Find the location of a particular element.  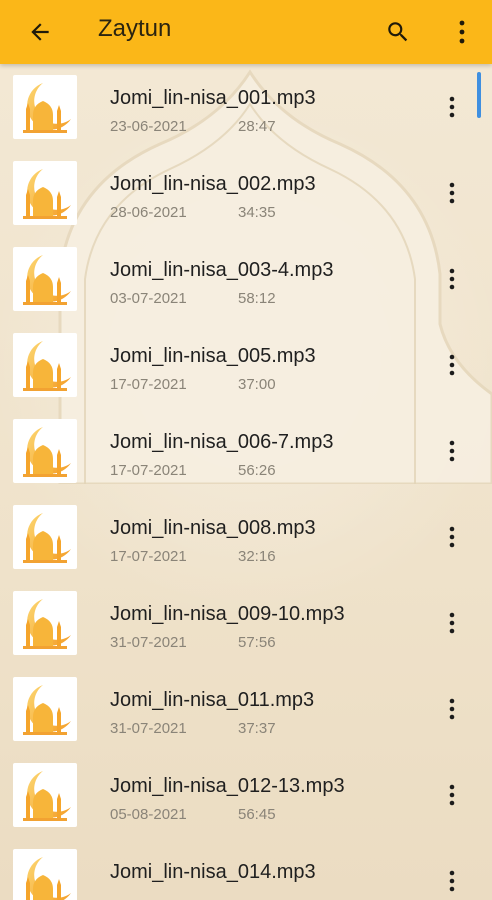

file-duration: 57:56 is located at coordinates (257, 642).